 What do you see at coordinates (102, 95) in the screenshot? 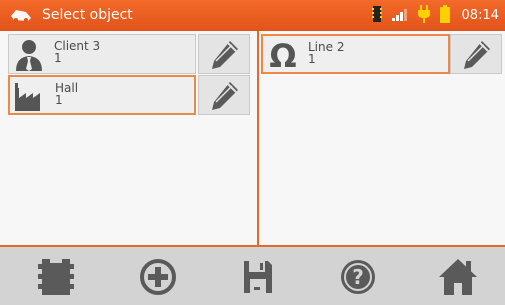
I see `object-item-hall: Hall 1` at bounding box center [102, 95].